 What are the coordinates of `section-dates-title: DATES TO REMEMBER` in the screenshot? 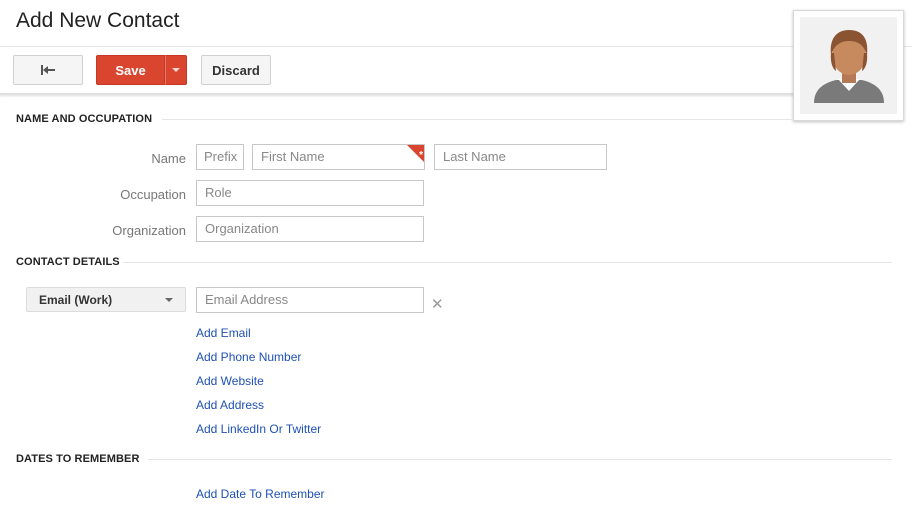 It's located at (78, 459).